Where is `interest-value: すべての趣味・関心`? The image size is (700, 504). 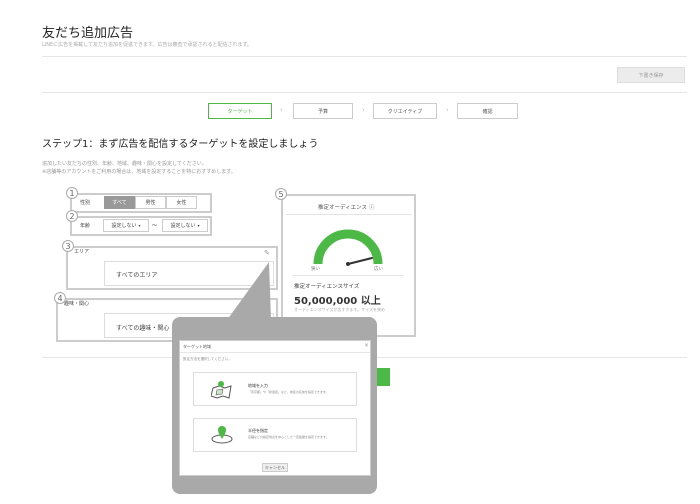 interest-value: すべての趣味・関心 is located at coordinates (143, 328).